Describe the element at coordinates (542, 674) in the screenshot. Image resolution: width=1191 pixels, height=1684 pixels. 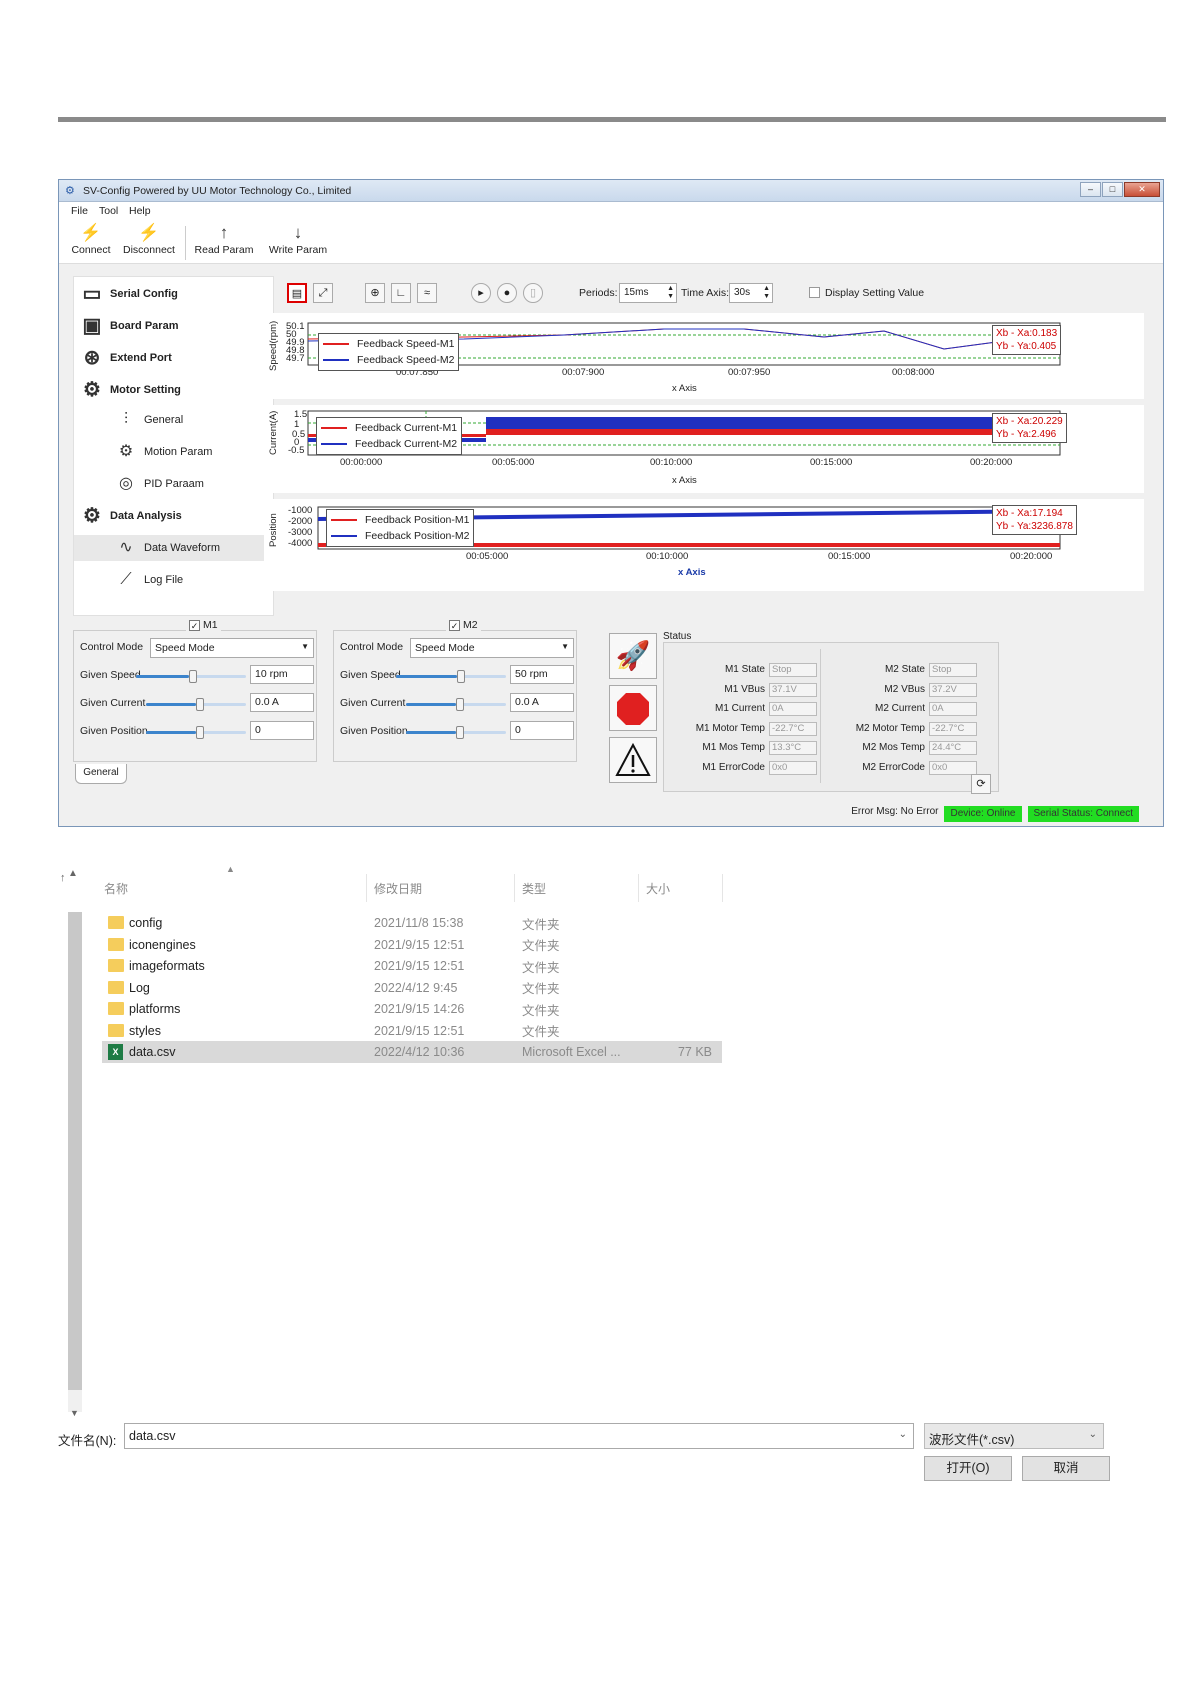
I see `m2-speed-field: 50 rpm` at that location.